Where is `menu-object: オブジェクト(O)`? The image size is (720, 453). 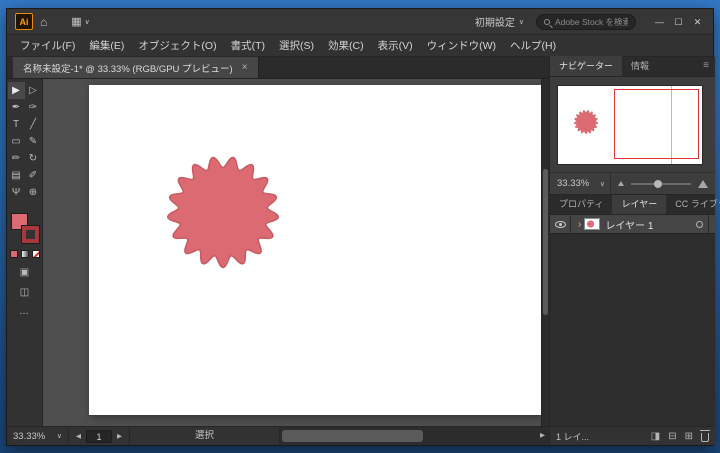 menu-object: オブジェクト(O) is located at coordinates (177, 46).